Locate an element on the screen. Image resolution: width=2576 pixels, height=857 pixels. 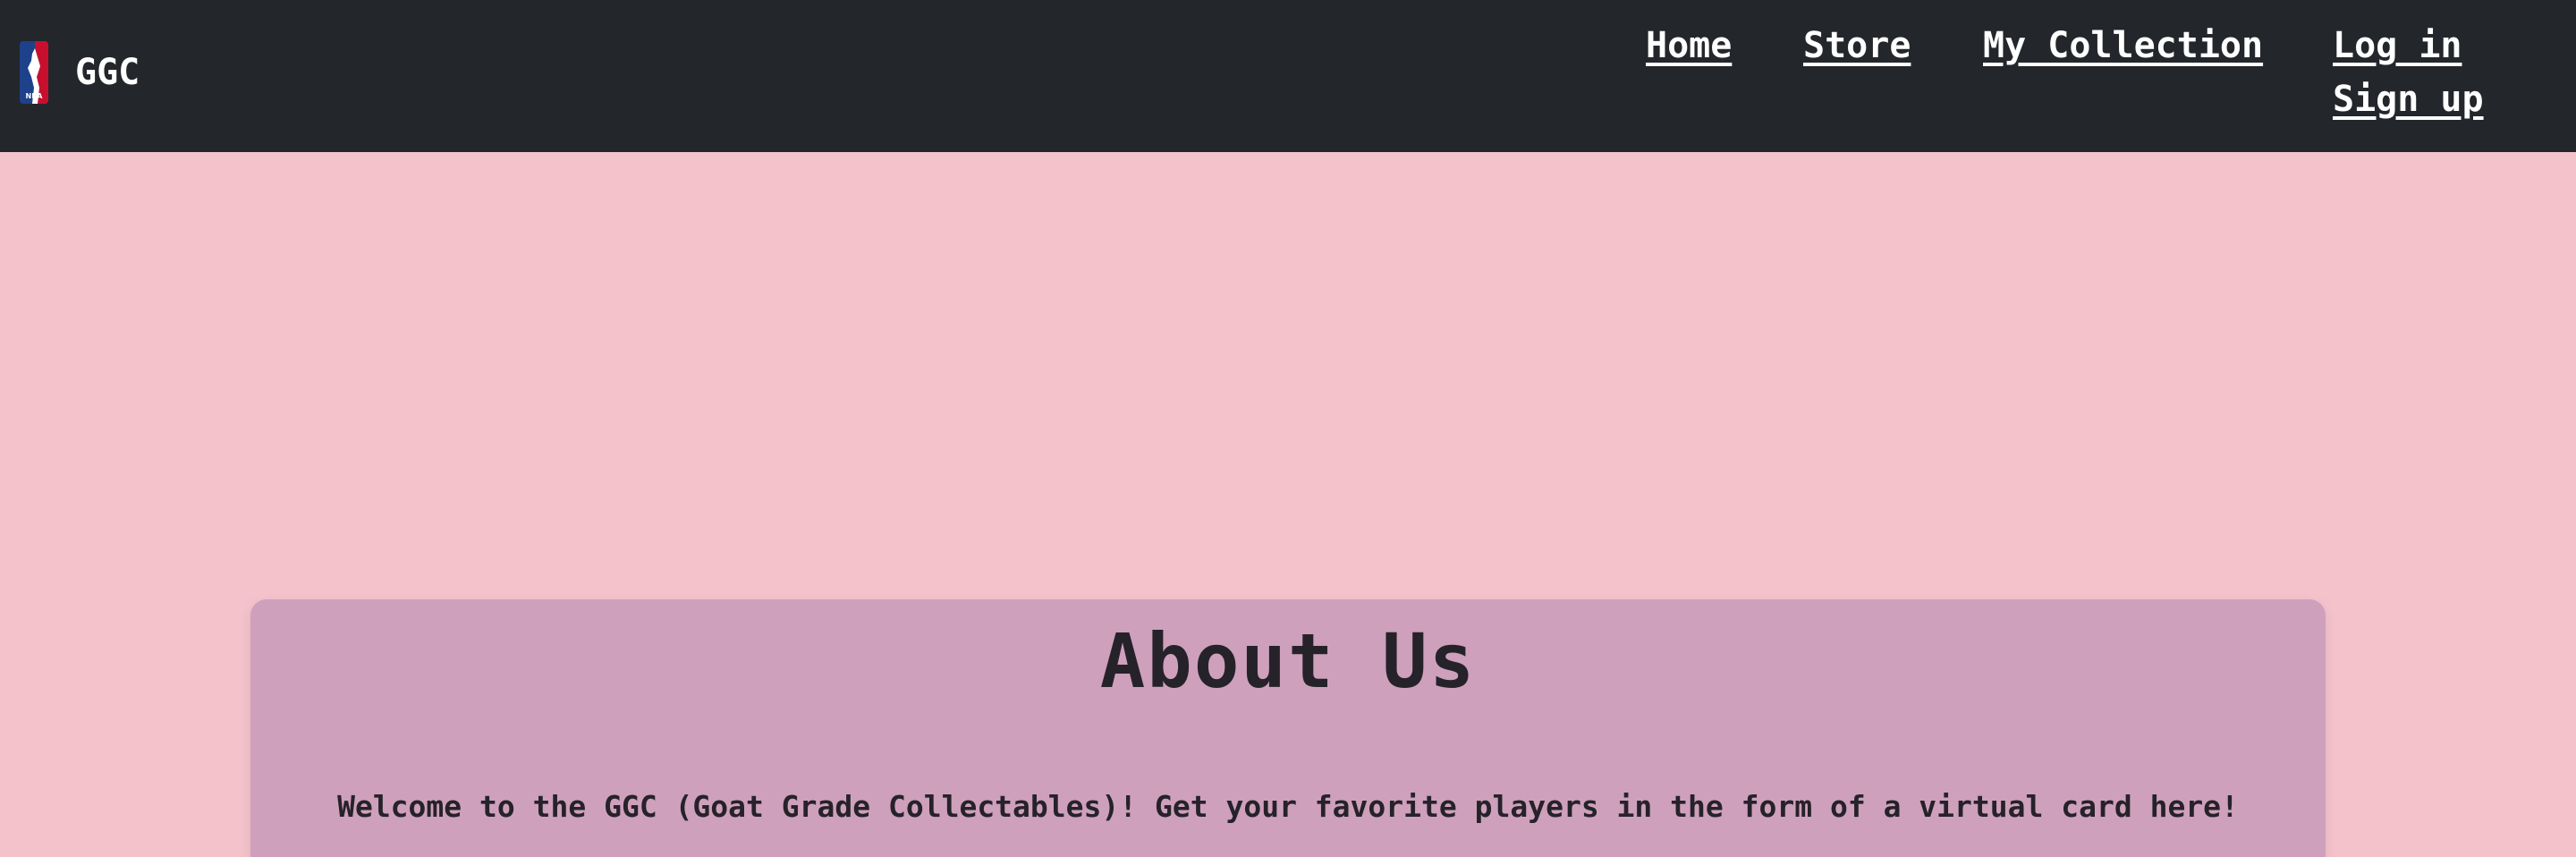
brand-name: GGC is located at coordinates (107, 72).